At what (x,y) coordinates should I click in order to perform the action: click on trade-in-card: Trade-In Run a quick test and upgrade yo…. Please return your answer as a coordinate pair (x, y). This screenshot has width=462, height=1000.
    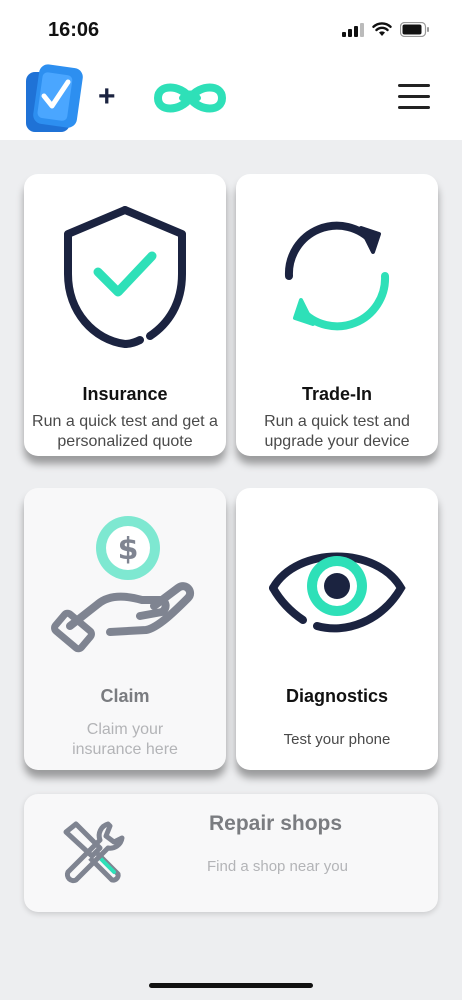
    Looking at the image, I should click on (337, 315).